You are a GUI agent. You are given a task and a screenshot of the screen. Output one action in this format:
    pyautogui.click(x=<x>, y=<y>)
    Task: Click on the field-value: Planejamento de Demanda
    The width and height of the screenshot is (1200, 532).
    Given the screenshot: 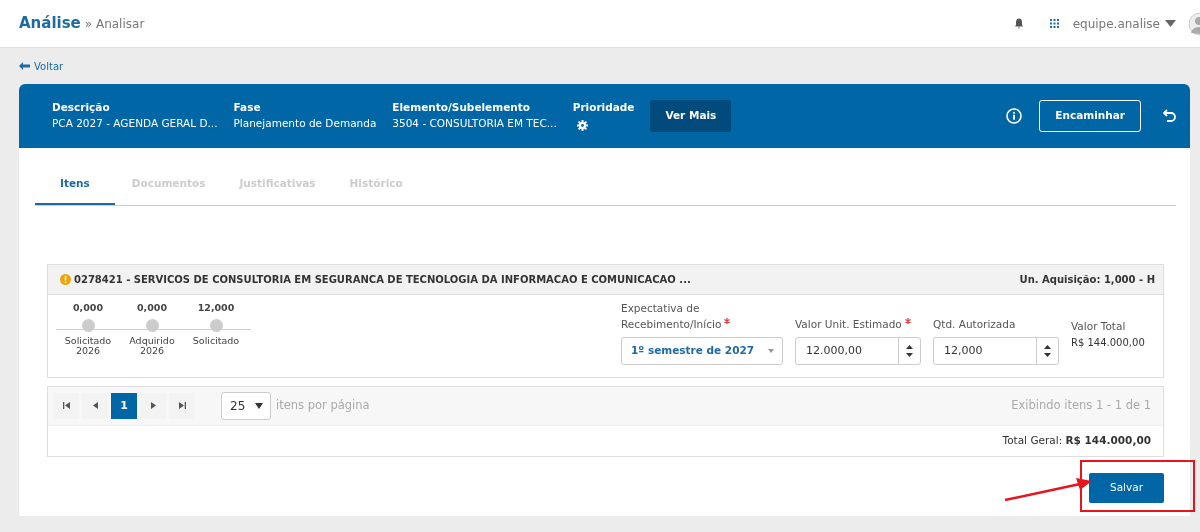 What is the action you would take?
    pyautogui.click(x=305, y=123)
    